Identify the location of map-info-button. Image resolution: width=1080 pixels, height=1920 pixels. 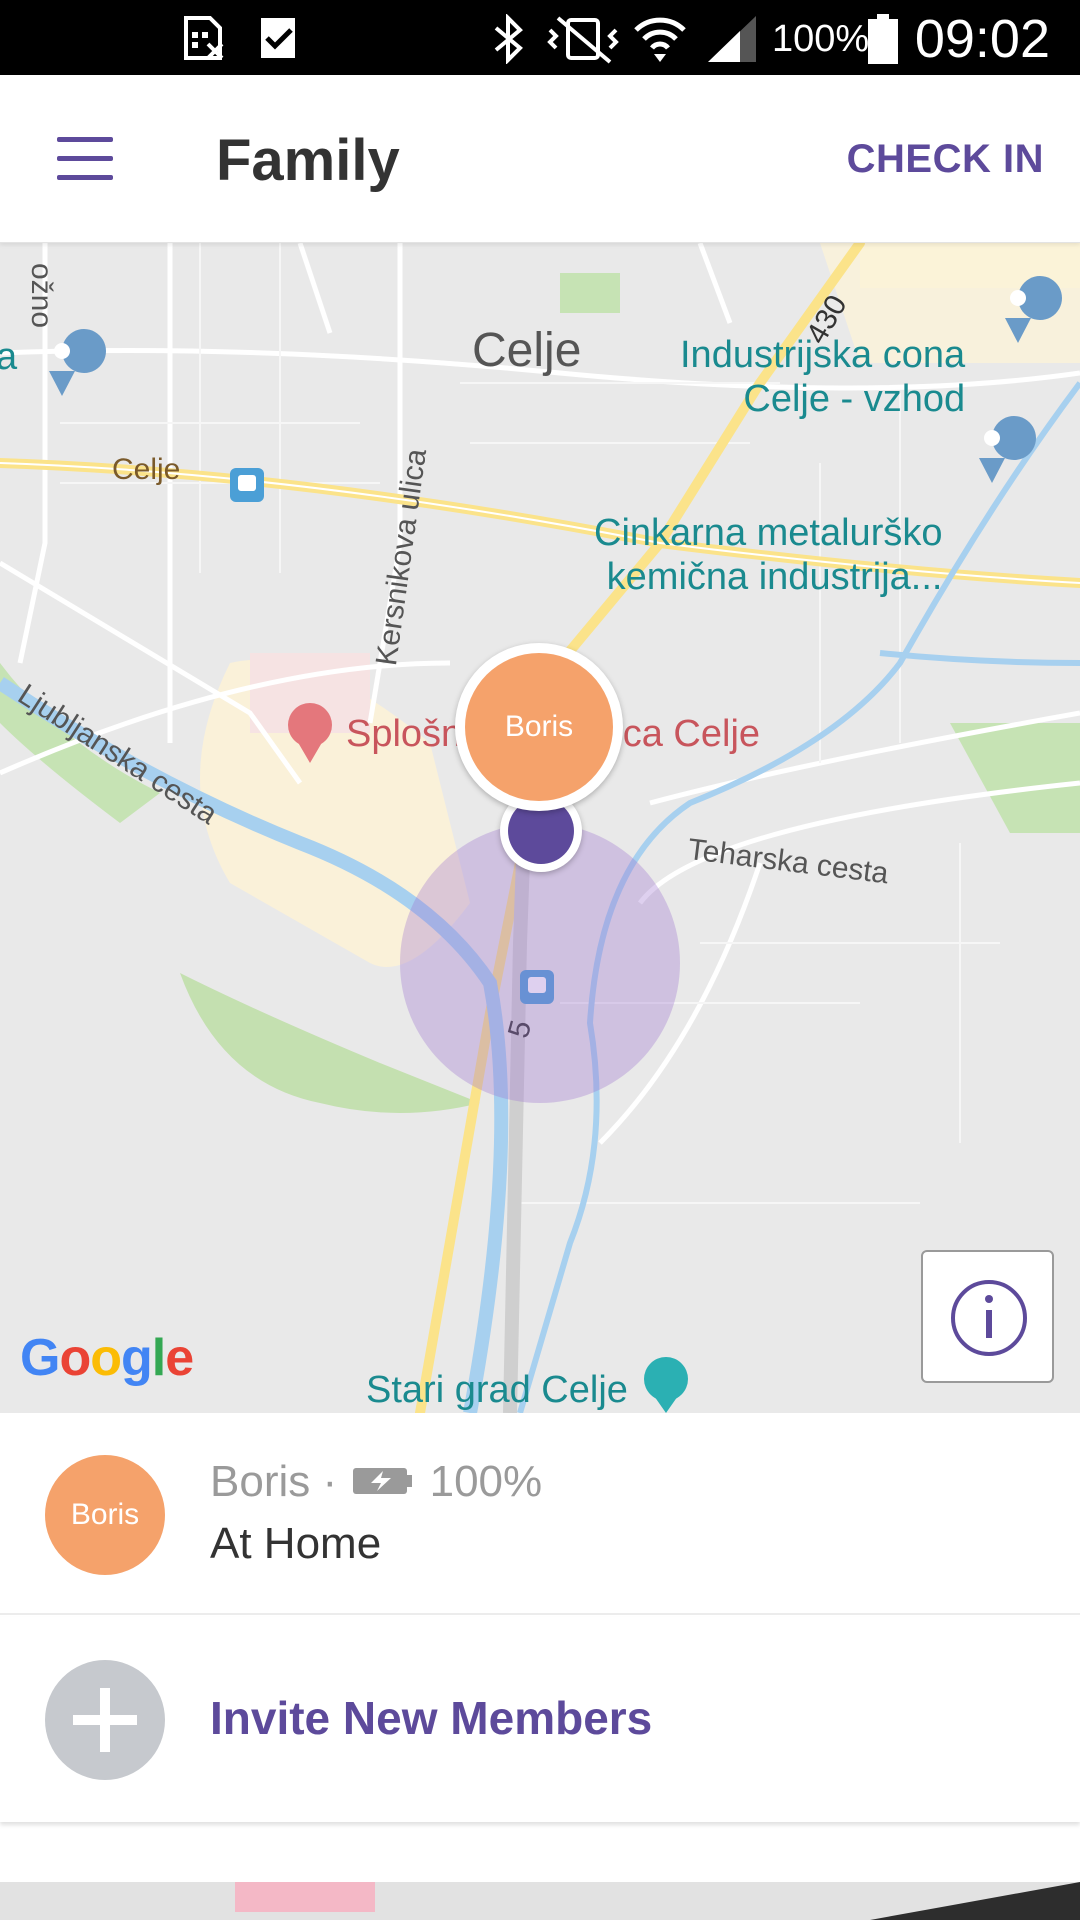
(987, 1316).